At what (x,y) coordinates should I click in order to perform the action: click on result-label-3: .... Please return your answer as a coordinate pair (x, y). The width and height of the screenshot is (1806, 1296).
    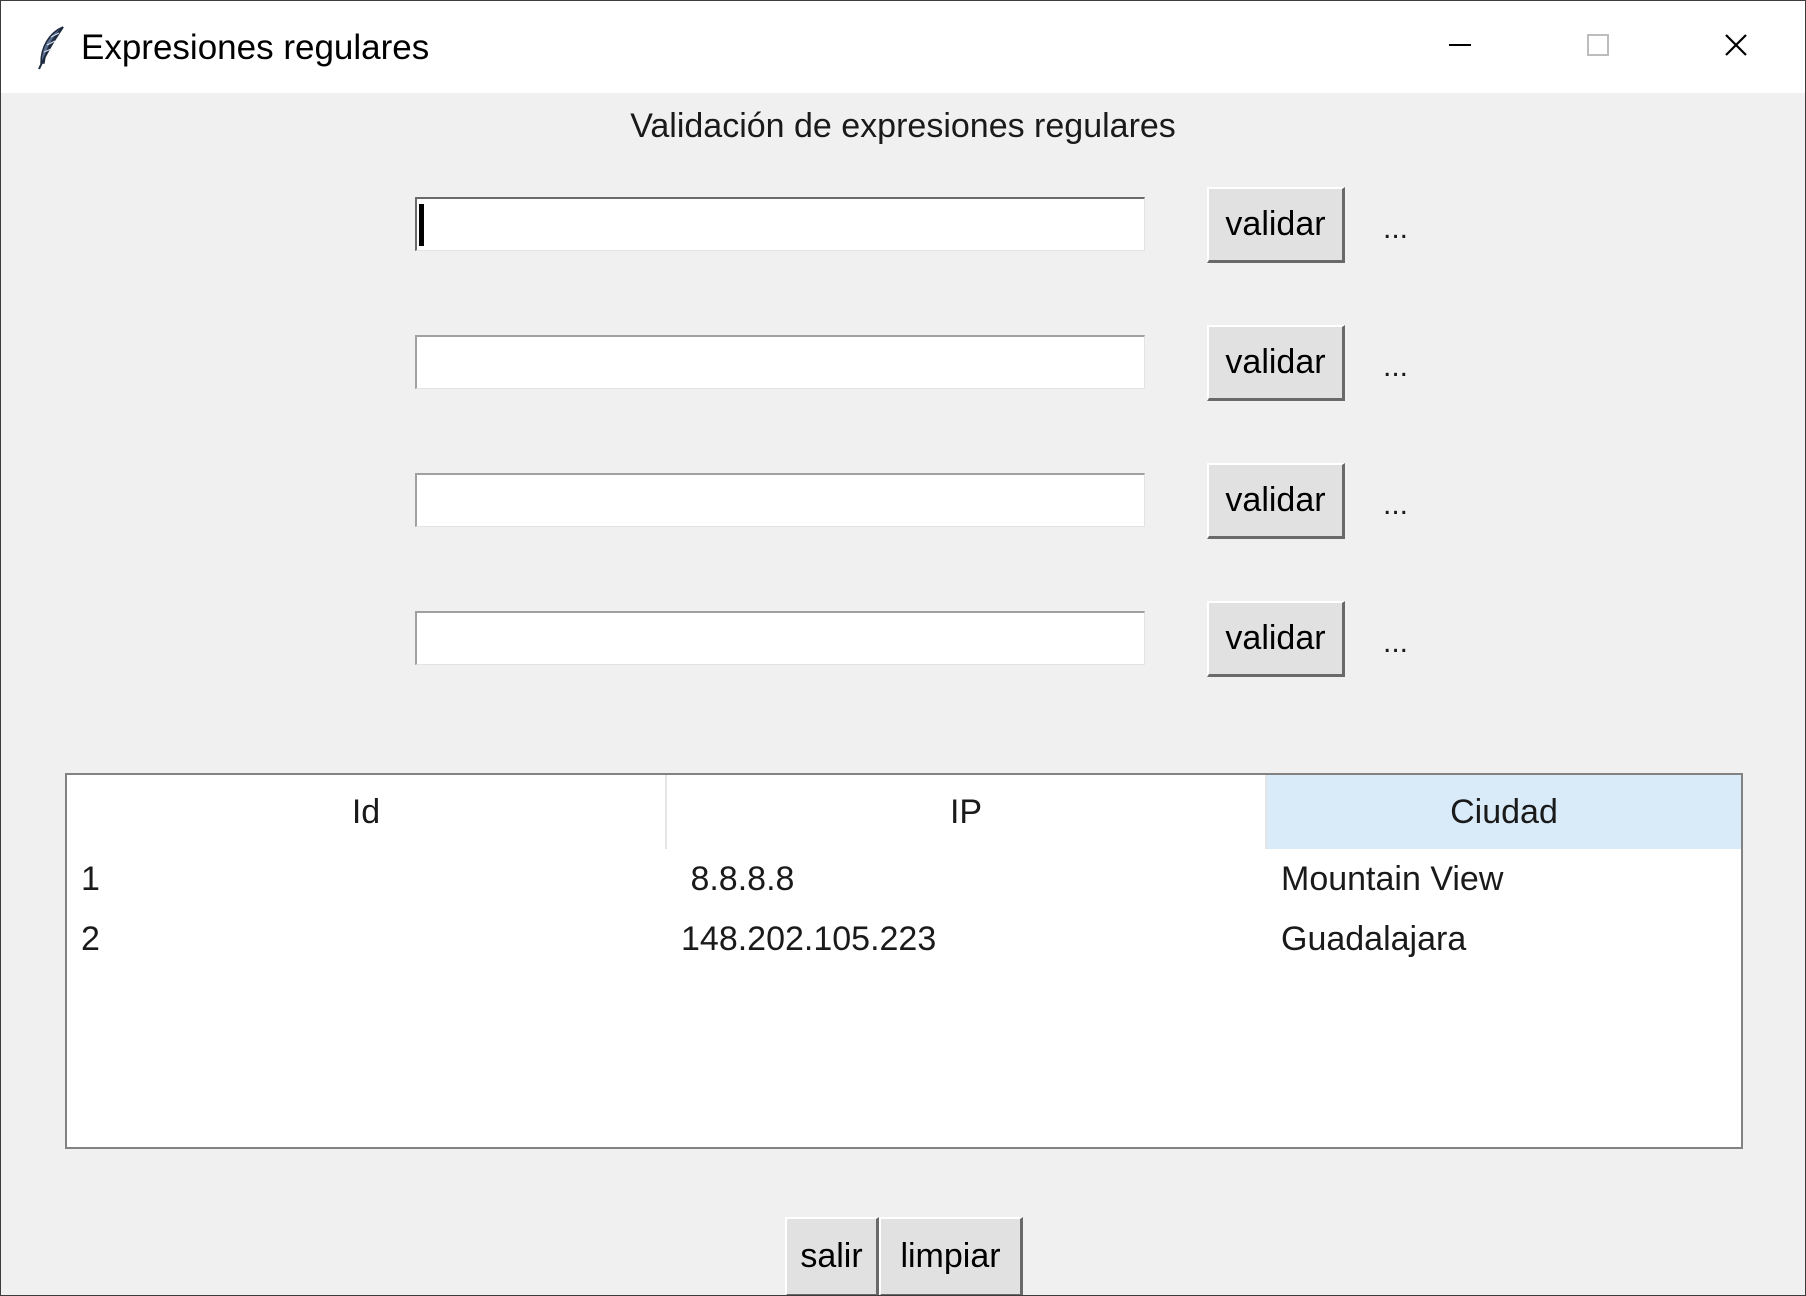
    Looking at the image, I should click on (1396, 504).